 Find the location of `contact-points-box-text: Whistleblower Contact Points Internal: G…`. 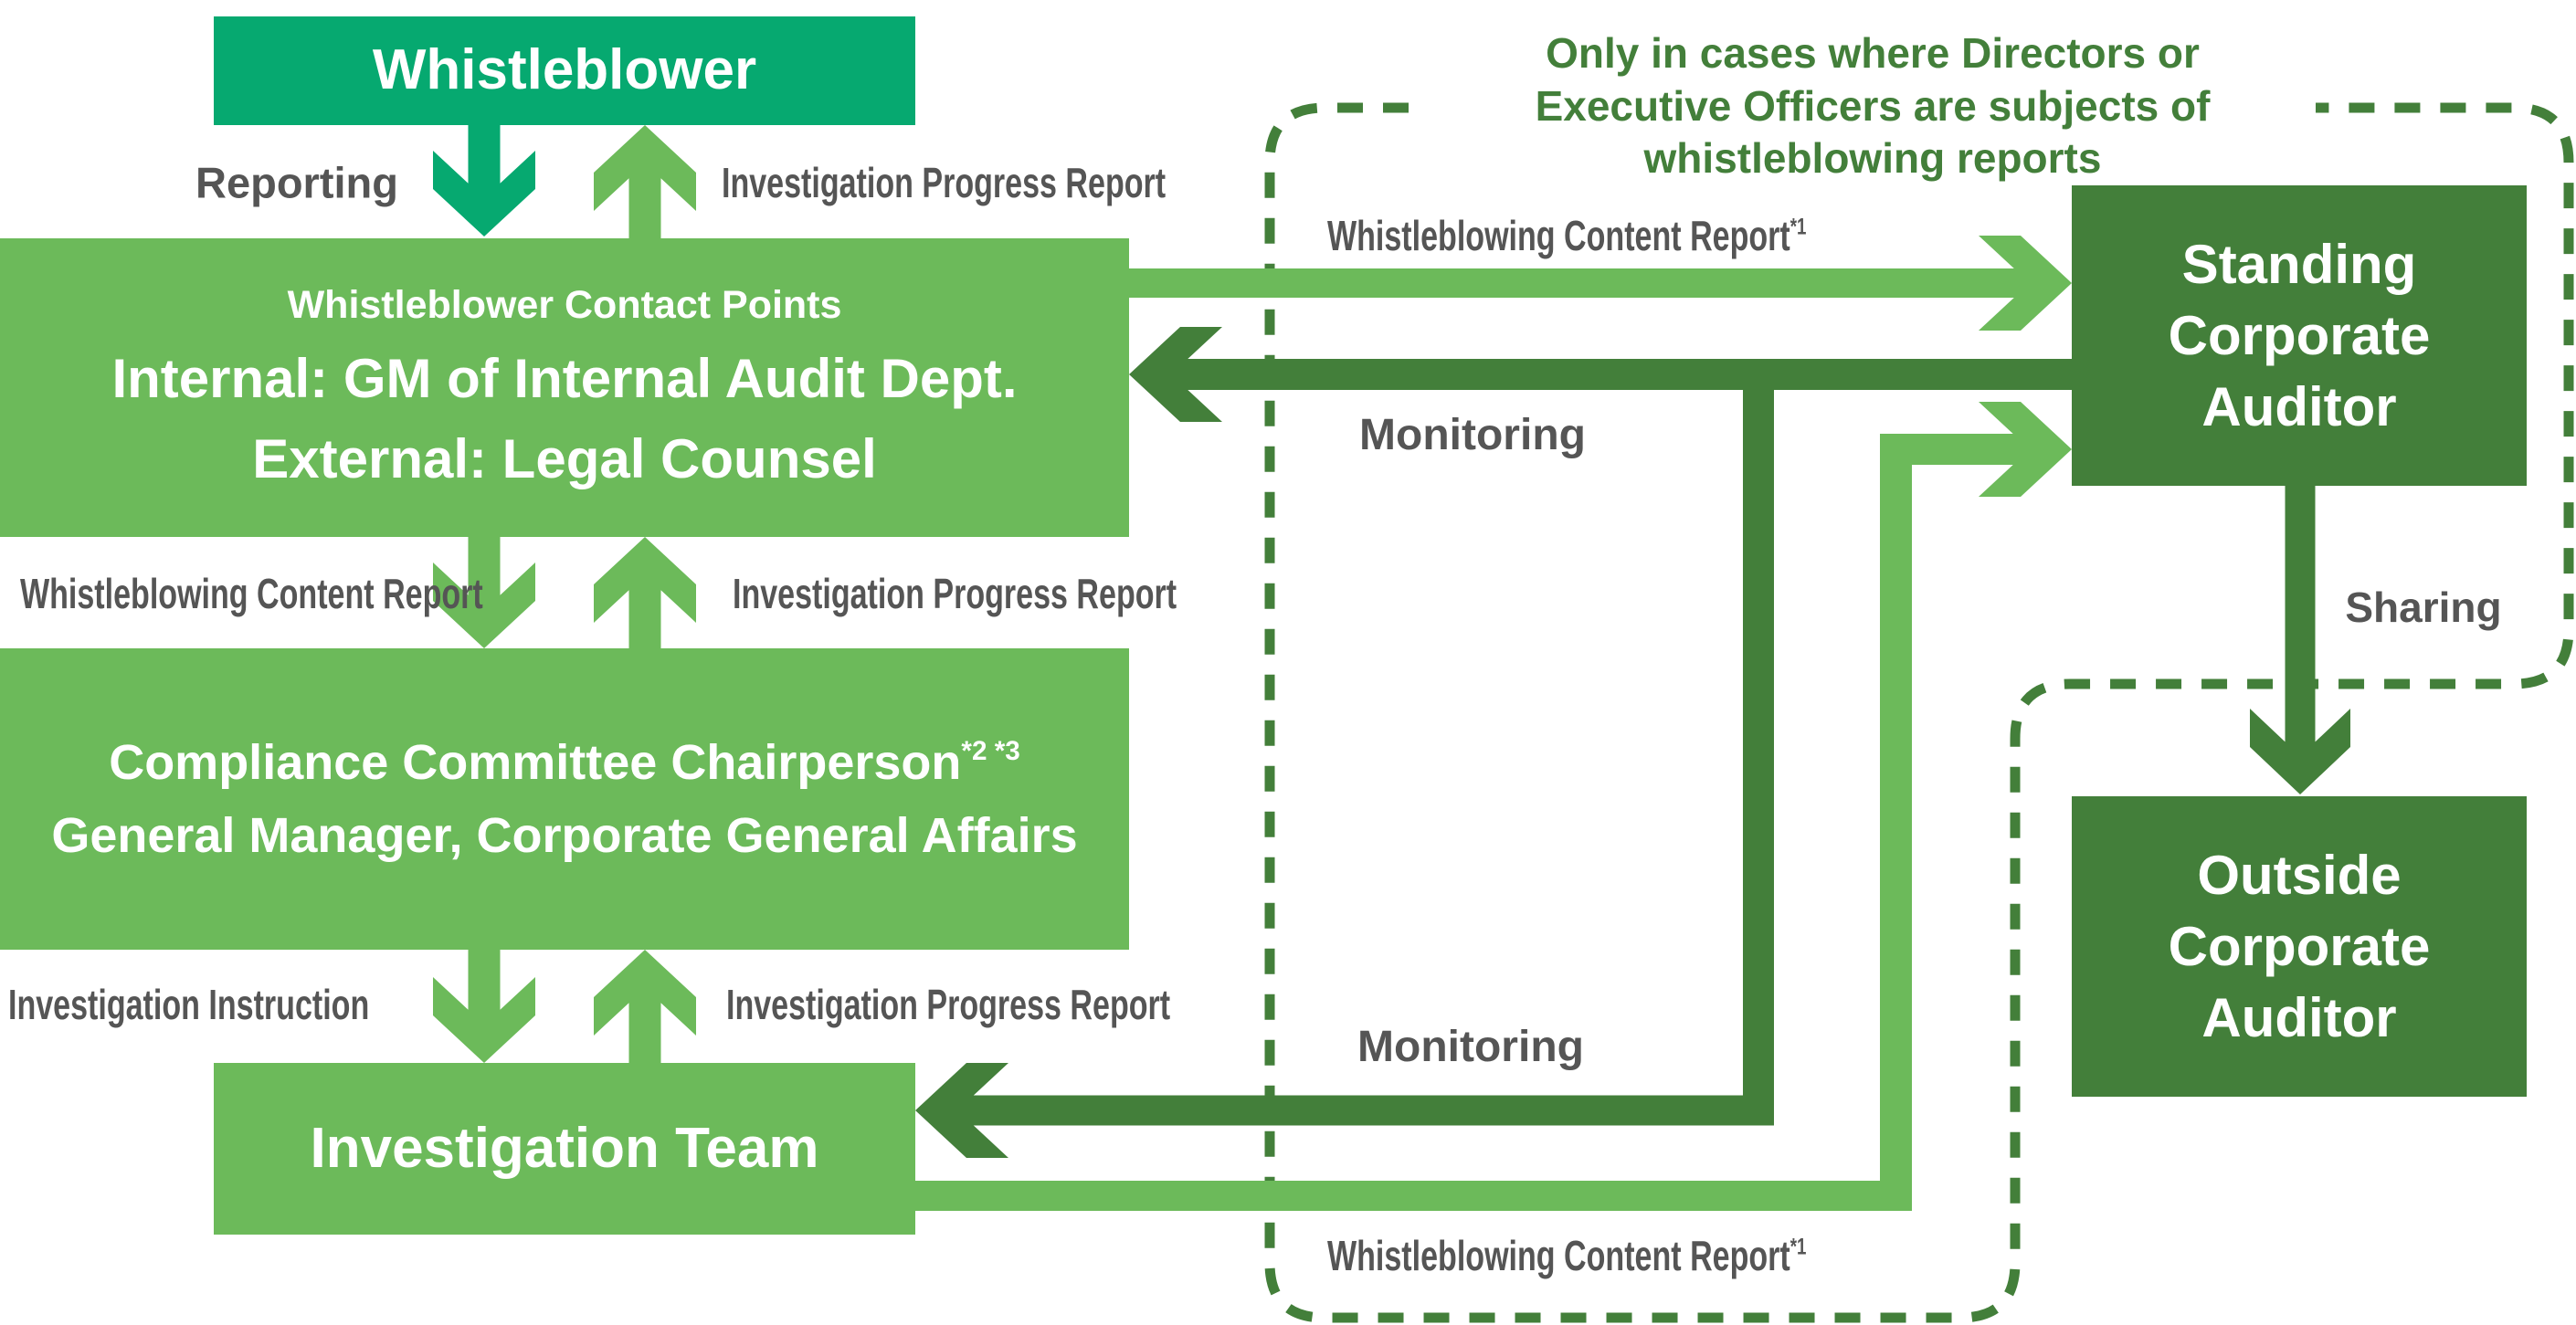

contact-points-box-text: Whistleblower Contact Points Internal: G… is located at coordinates (564, 387).